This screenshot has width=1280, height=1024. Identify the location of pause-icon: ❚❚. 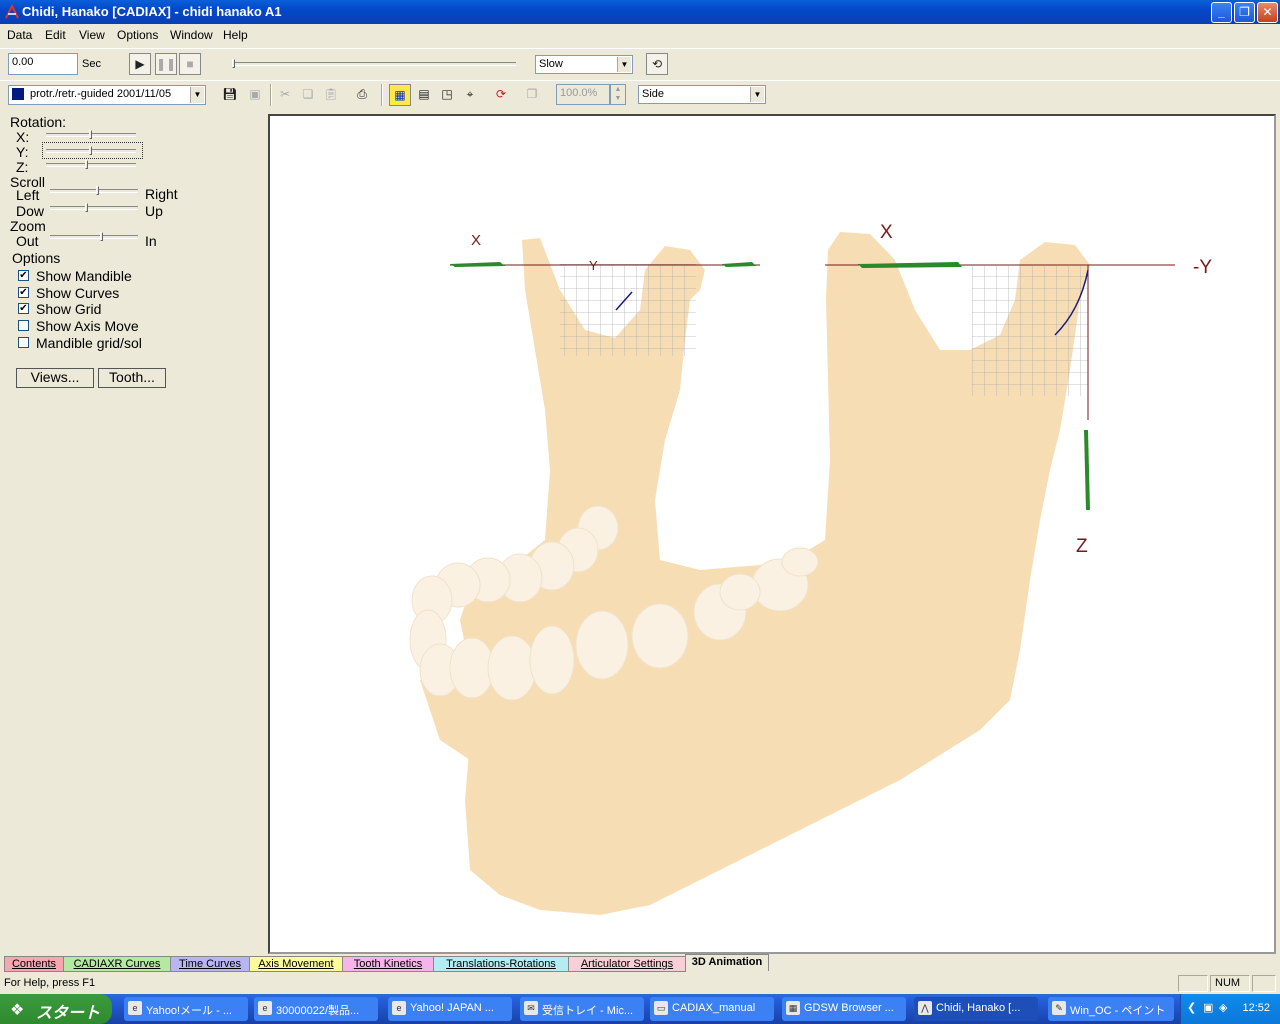
(166, 64).